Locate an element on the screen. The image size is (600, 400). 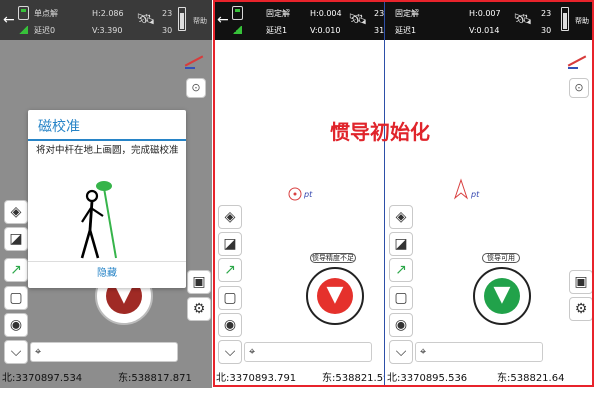
magnetic-calibration-dialog: 磁校准 将对中杆在地上画圆，完成磁校准 隐藏 is located at coordinates (107, 199).